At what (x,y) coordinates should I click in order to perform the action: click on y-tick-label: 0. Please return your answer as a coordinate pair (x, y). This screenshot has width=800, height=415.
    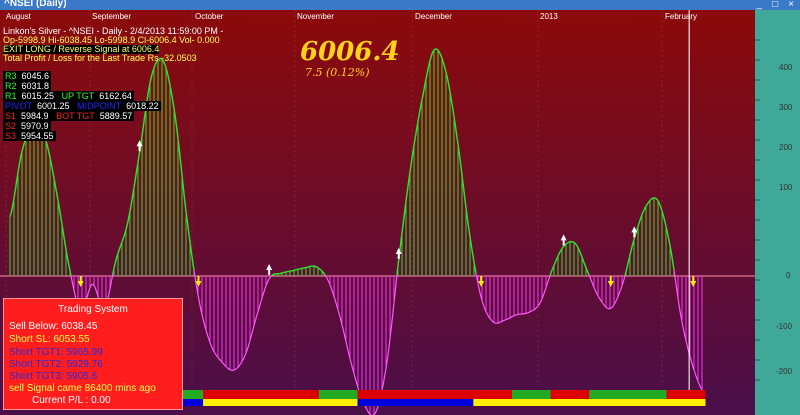
    Looking at the image, I should click on (788, 275).